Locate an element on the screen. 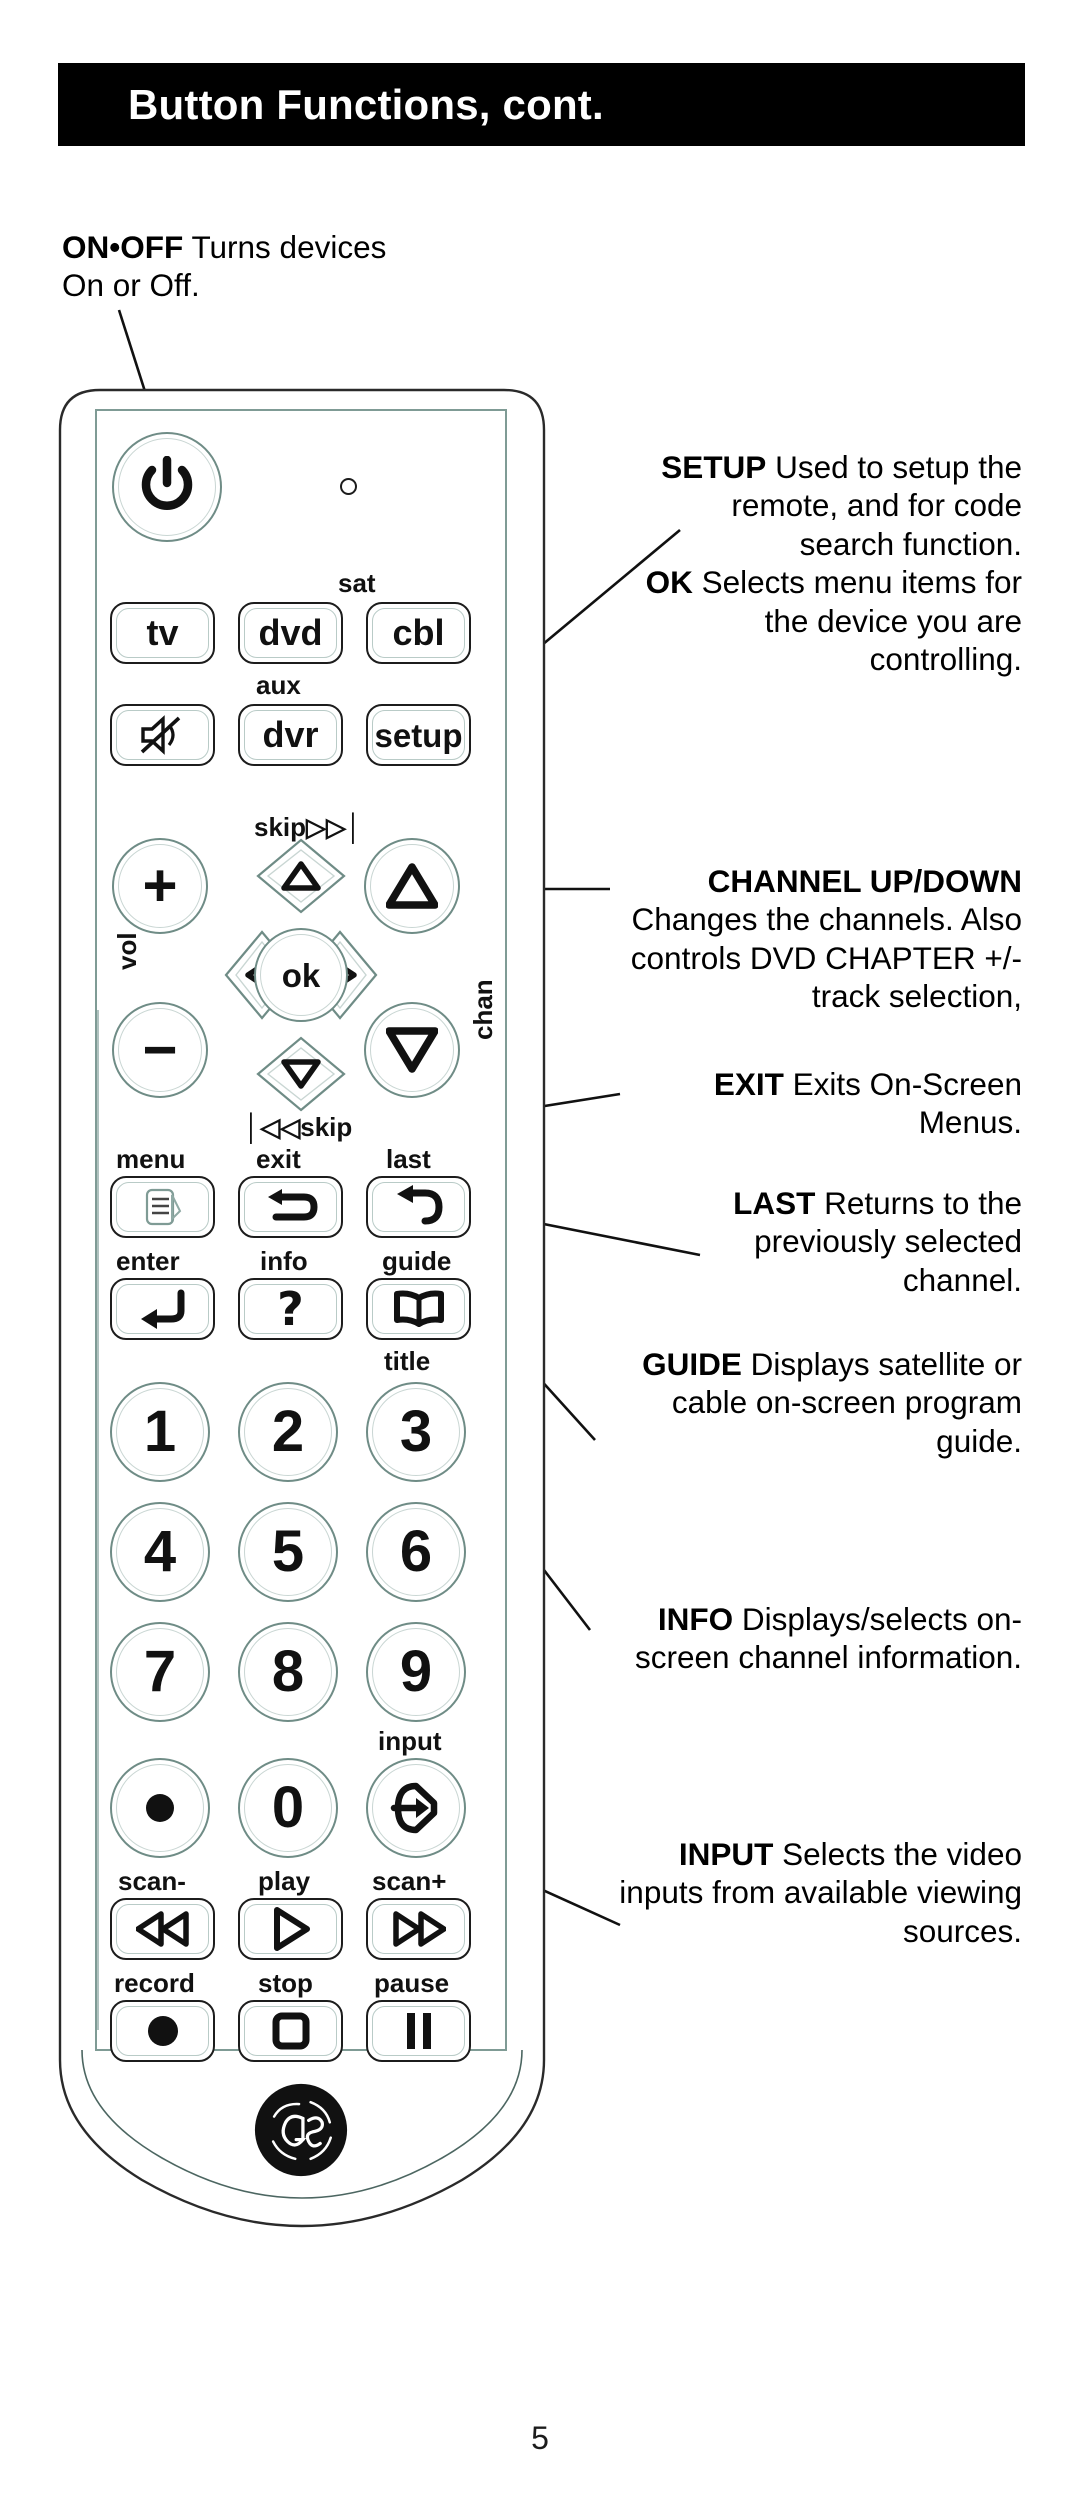 The image size is (1080, 2519). ok-button-ring is located at coordinates (301, 975).